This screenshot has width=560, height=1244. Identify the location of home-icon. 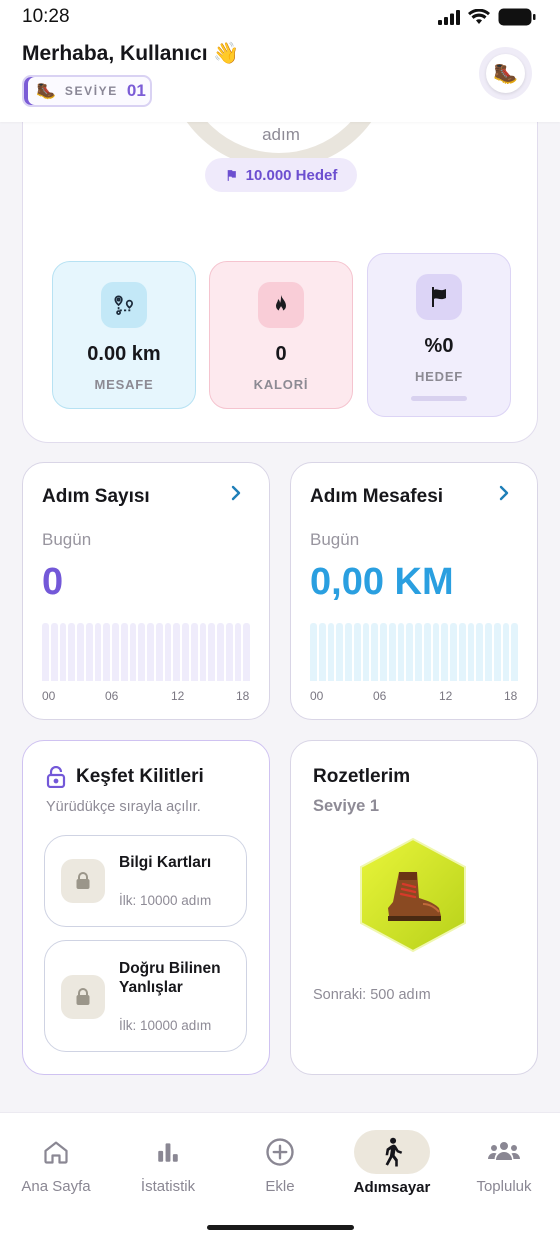
(56, 1152).